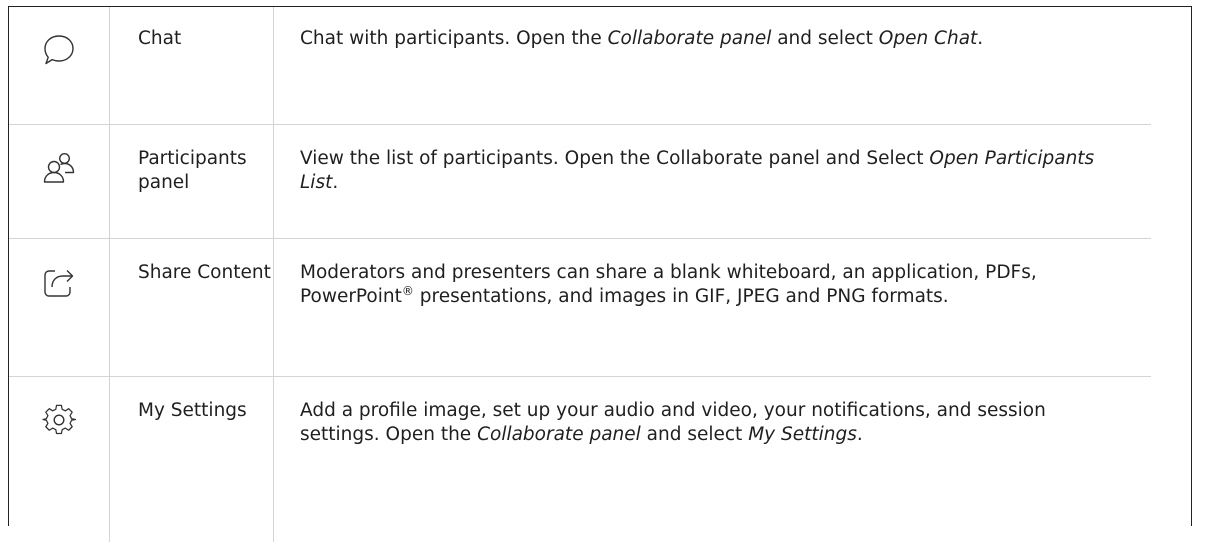 The image size is (1209, 542). I want to click on description-text: Chat with participants. Open the, so click(454, 38).